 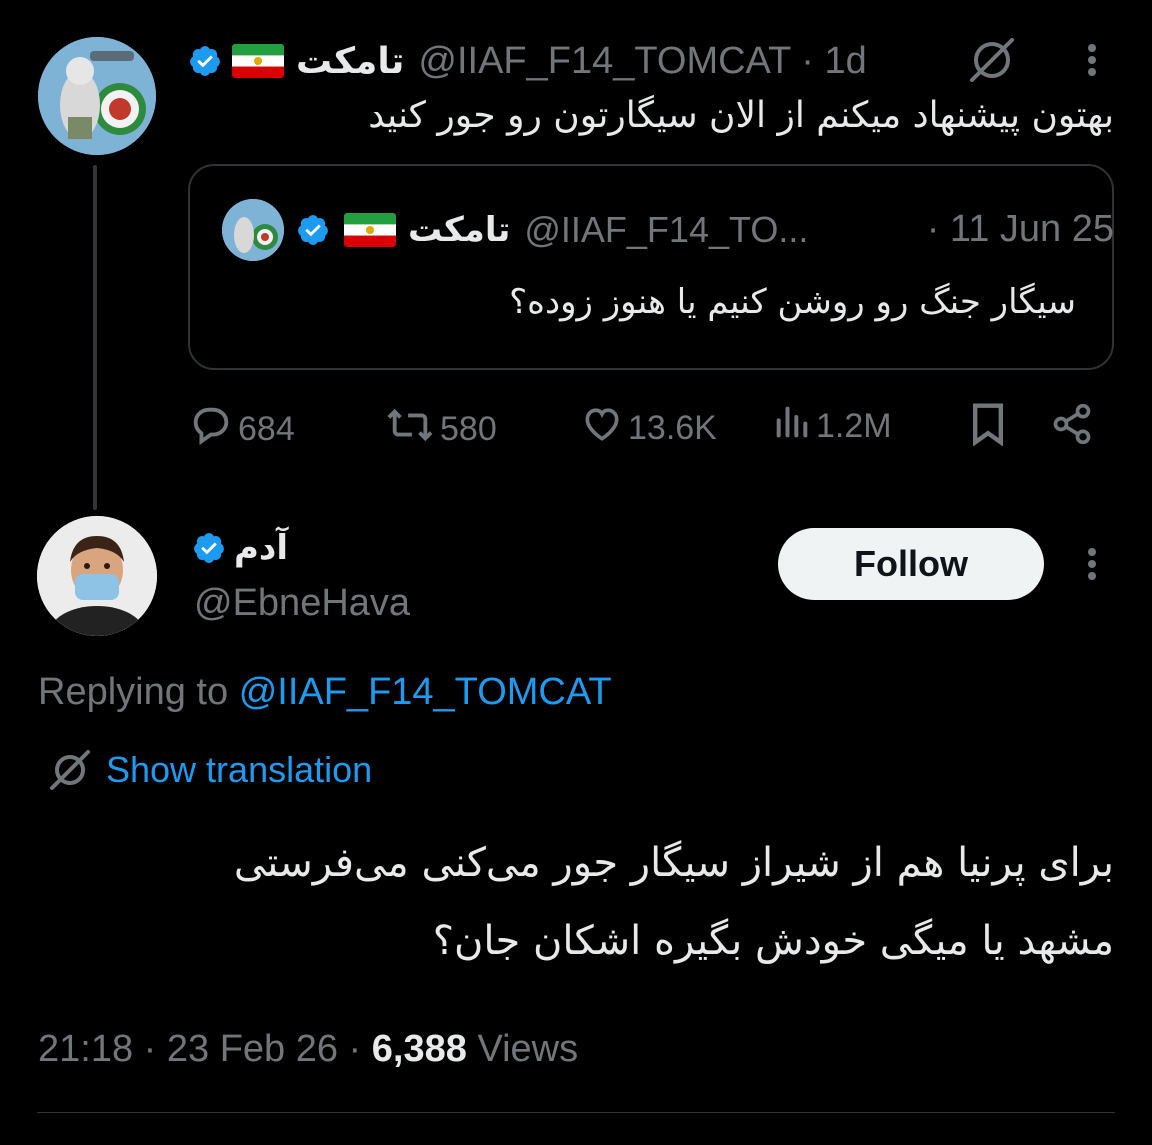 I want to click on replying-to-handle: @IIAF_F14_TOMCAT, so click(x=425, y=692).